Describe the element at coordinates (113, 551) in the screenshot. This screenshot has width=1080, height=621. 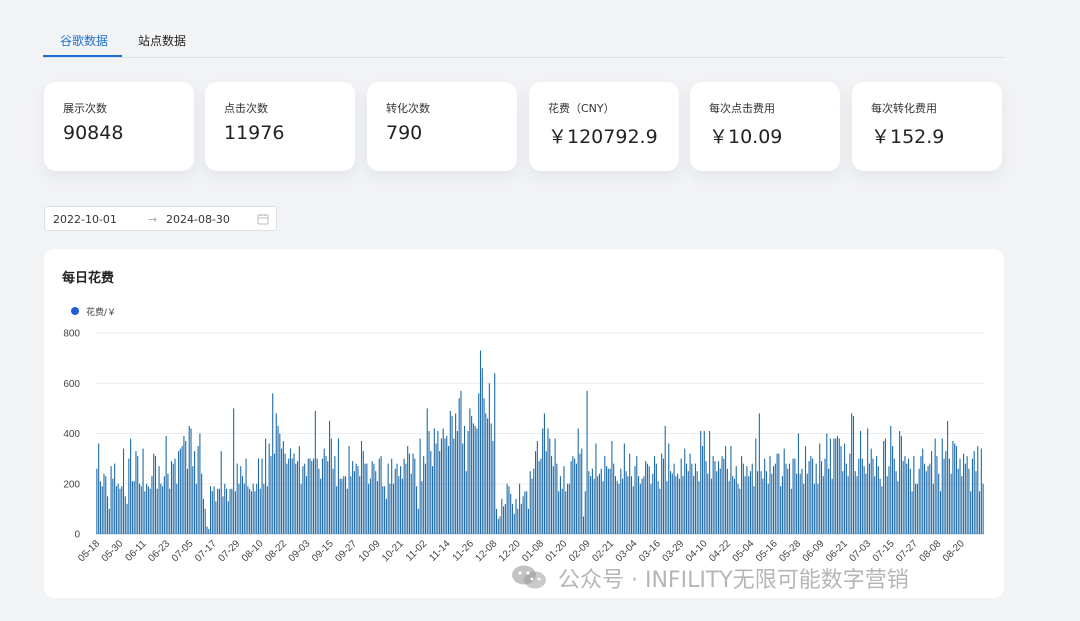
I see `x-tick-label: 05-30` at that location.